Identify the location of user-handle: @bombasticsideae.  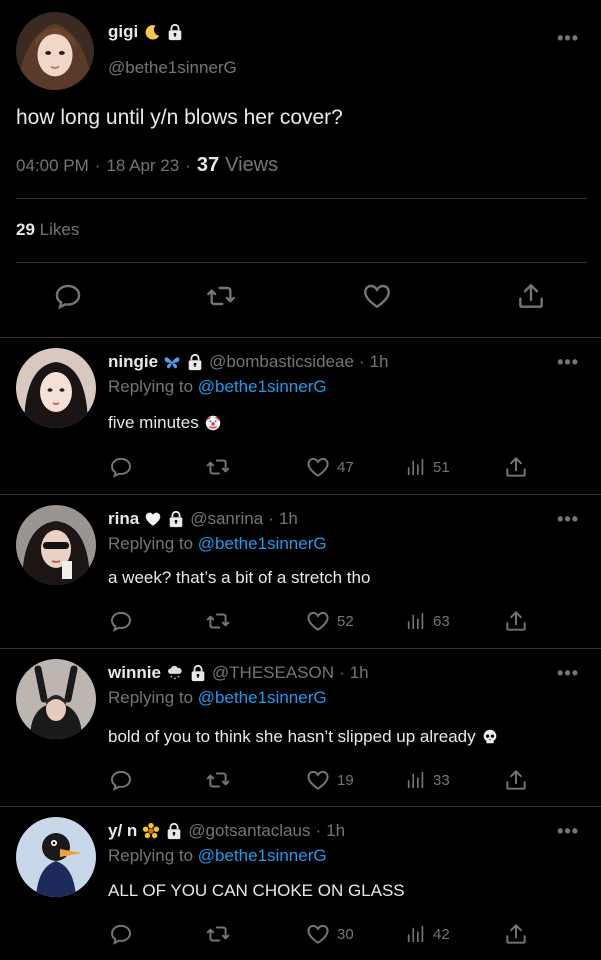
(281, 362).